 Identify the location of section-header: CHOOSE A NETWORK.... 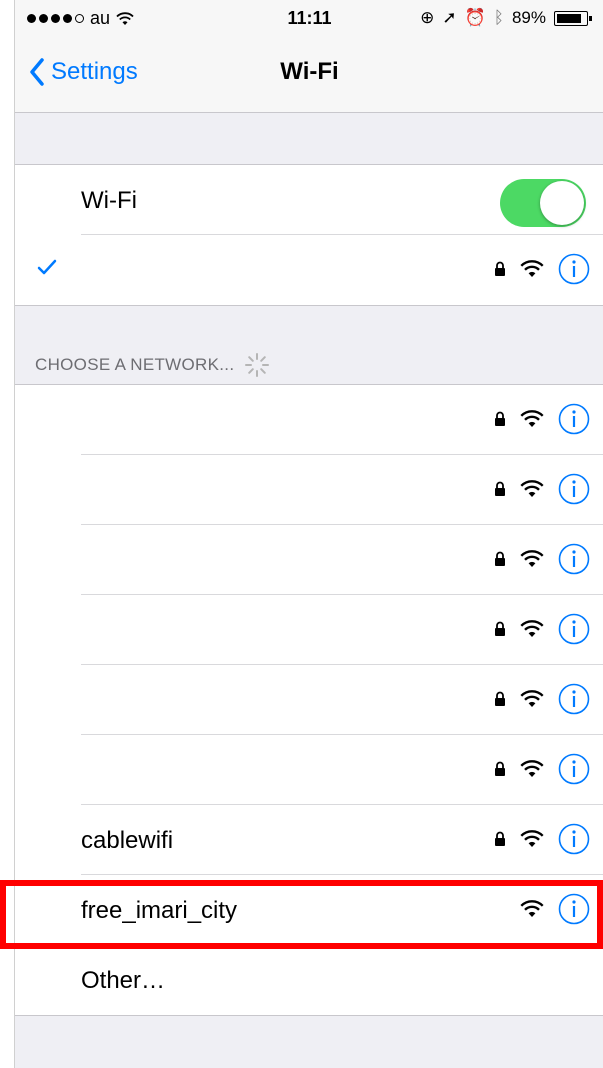
(152, 365).